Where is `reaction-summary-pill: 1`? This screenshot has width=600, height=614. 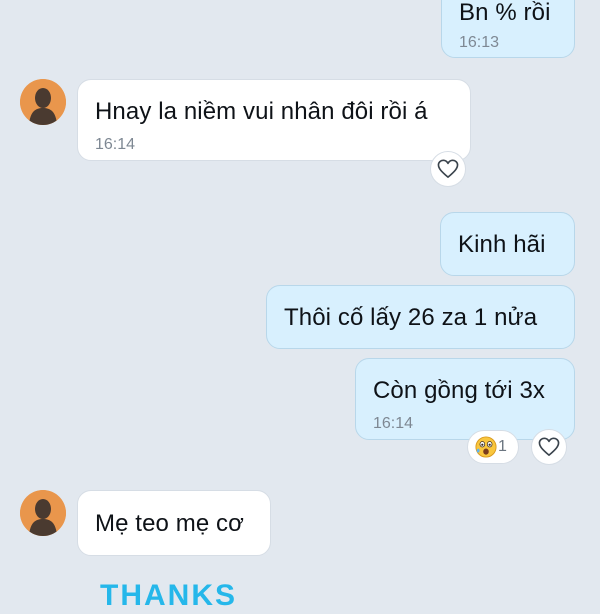 reaction-summary-pill: 1 is located at coordinates (493, 447).